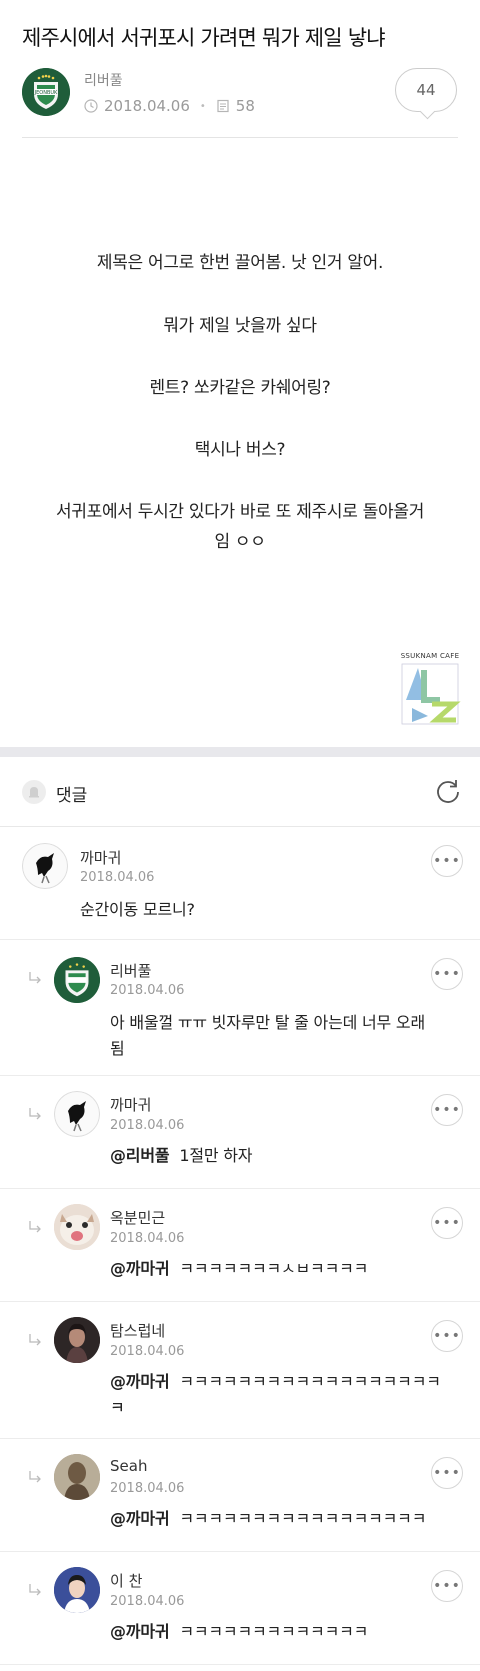 This screenshot has height=1671, width=480. Describe the element at coordinates (240, 542) in the screenshot. I see `body-line: 임 ㅇㅇ` at that location.